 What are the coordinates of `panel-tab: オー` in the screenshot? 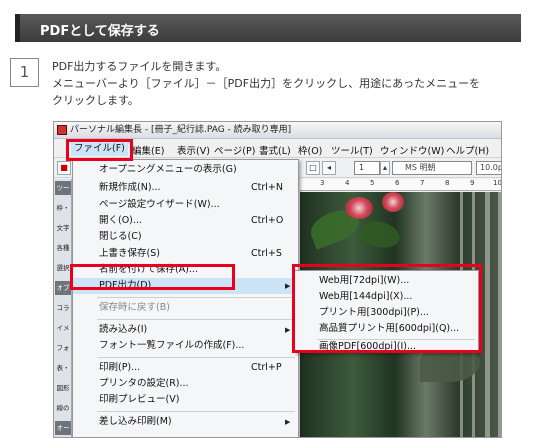 It's located at (63, 428).